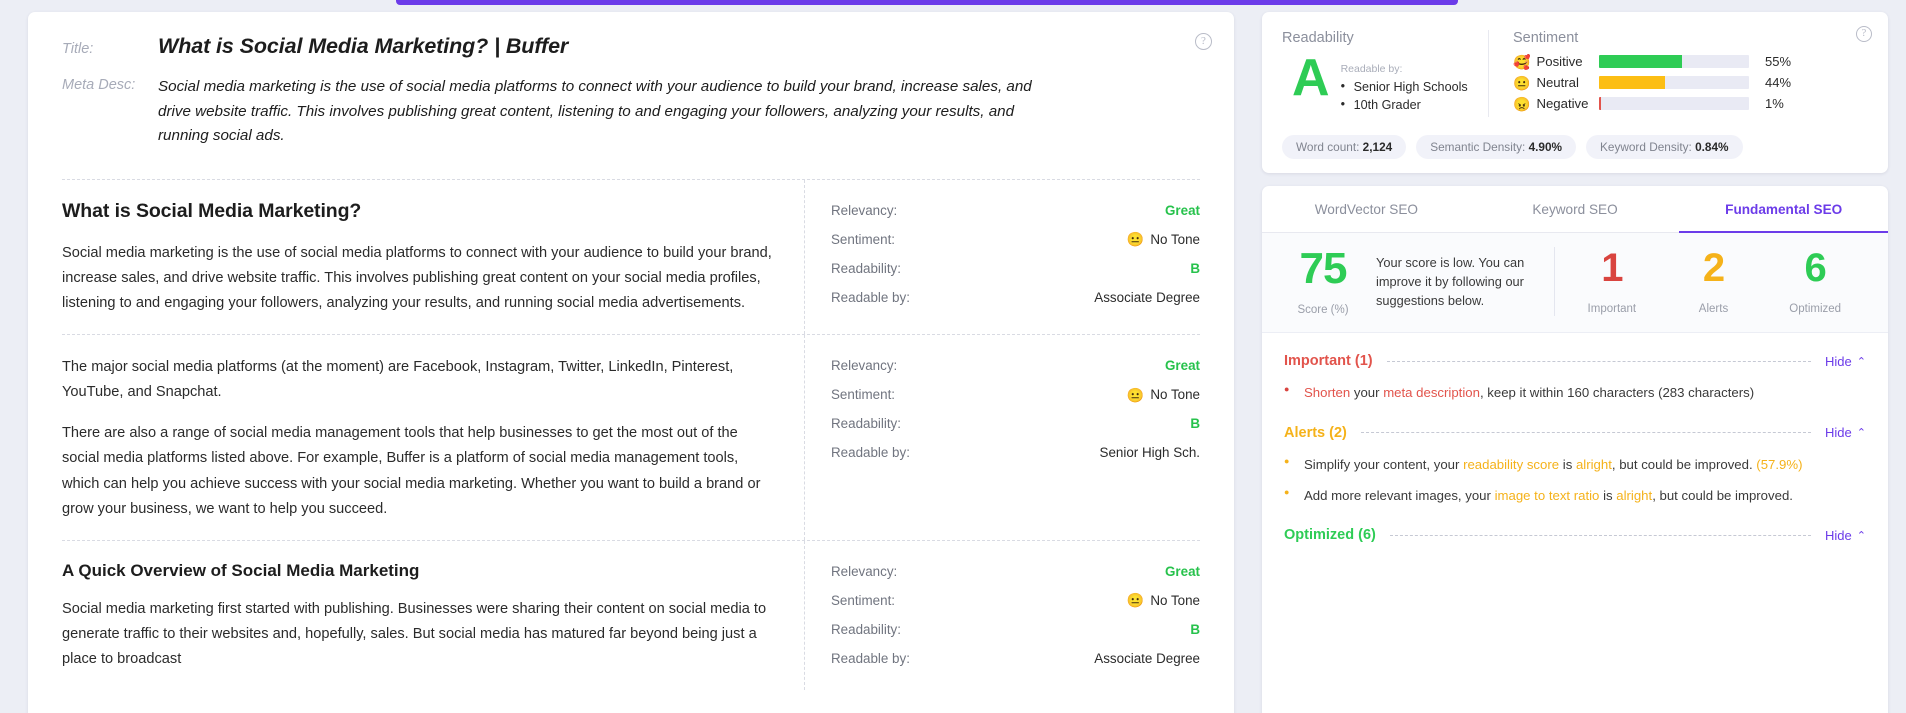  I want to click on sentiment-title: Sentiment, so click(1546, 38).